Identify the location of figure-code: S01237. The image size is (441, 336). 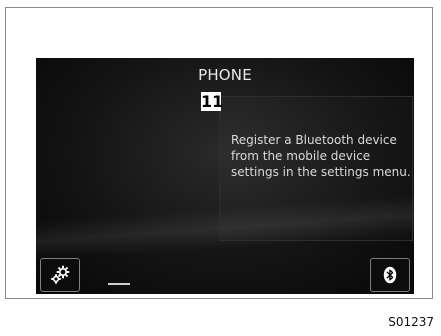
(411, 322).